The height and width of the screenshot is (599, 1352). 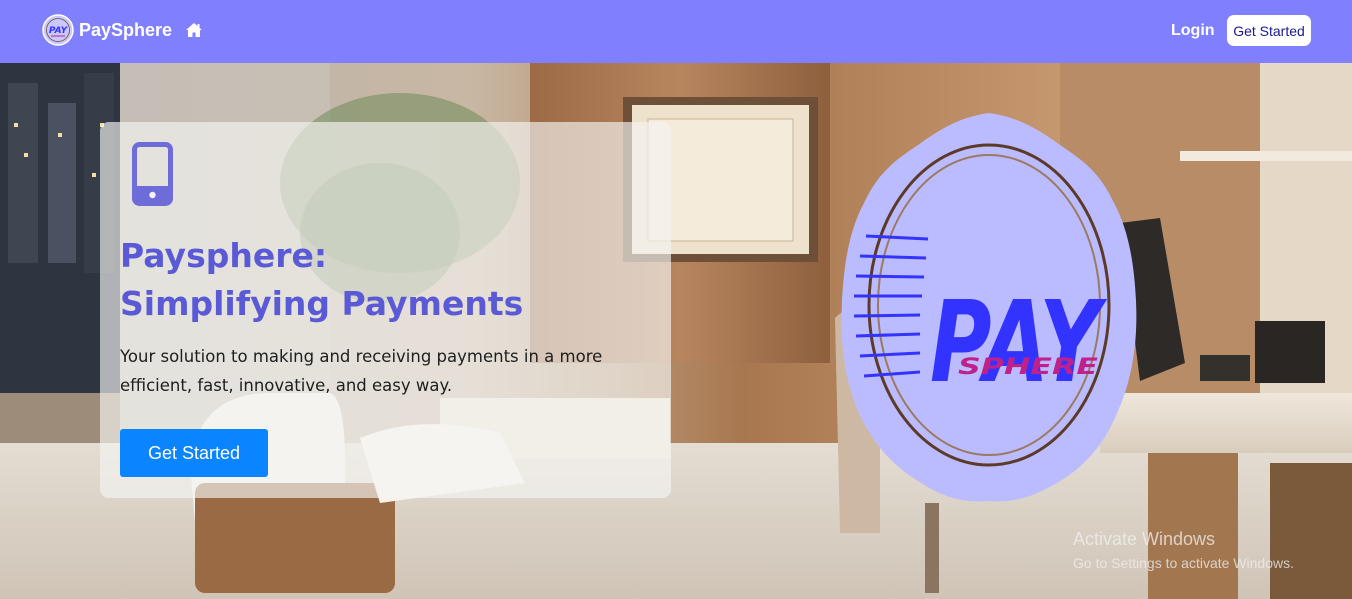 I want to click on hero-title-line-1: Paysphere:, so click(x=224, y=255).